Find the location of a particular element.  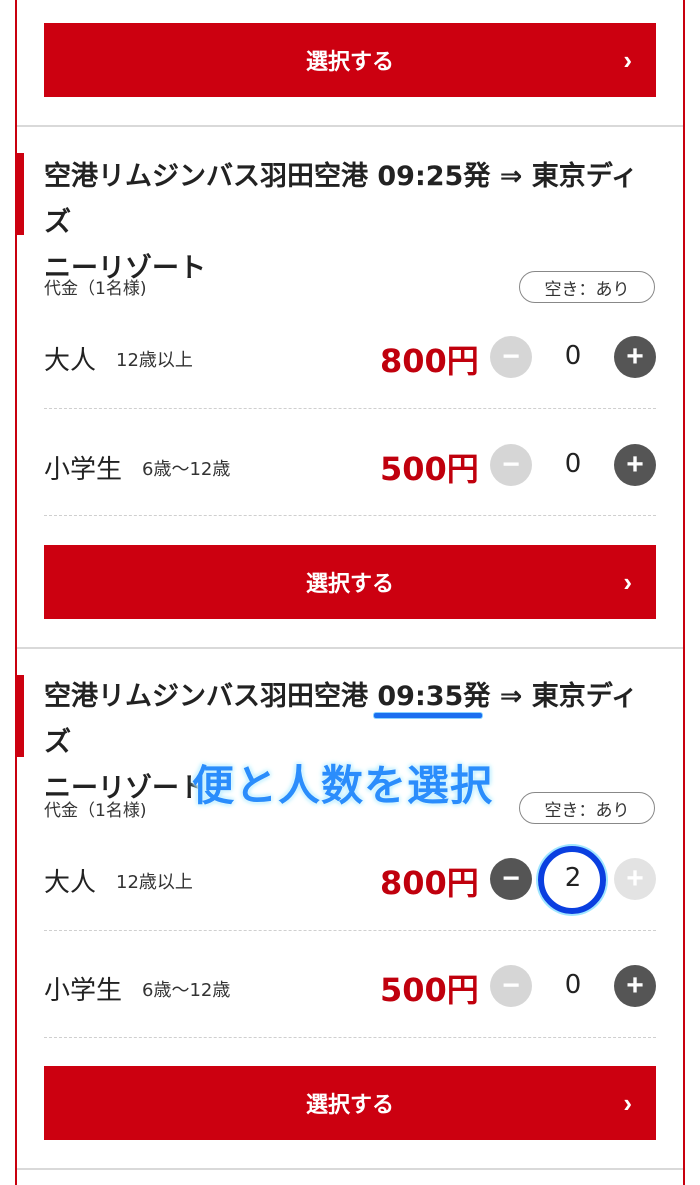

route-title-line1: 空港リムジンバス羽田空港 09:25発 ⇒ 東京ディズ is located at coordinates (341, 199).